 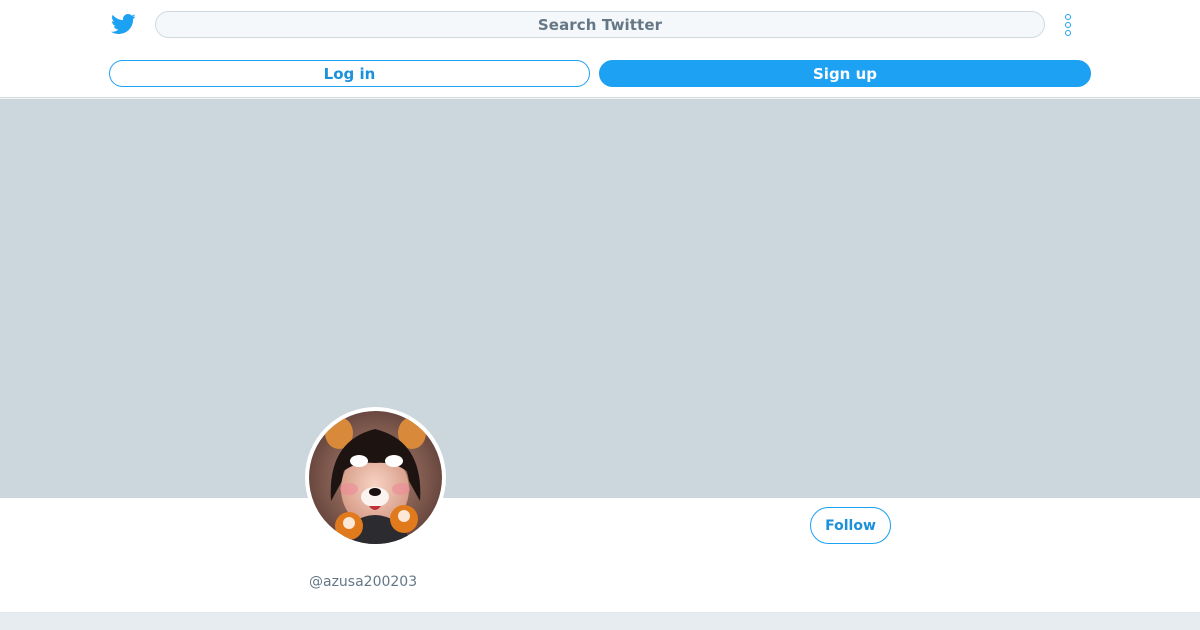 What do you see at coordinates (123, 24) in the screenshot?
I see `twitter-bird-icon` at bounding box center [123, 24].